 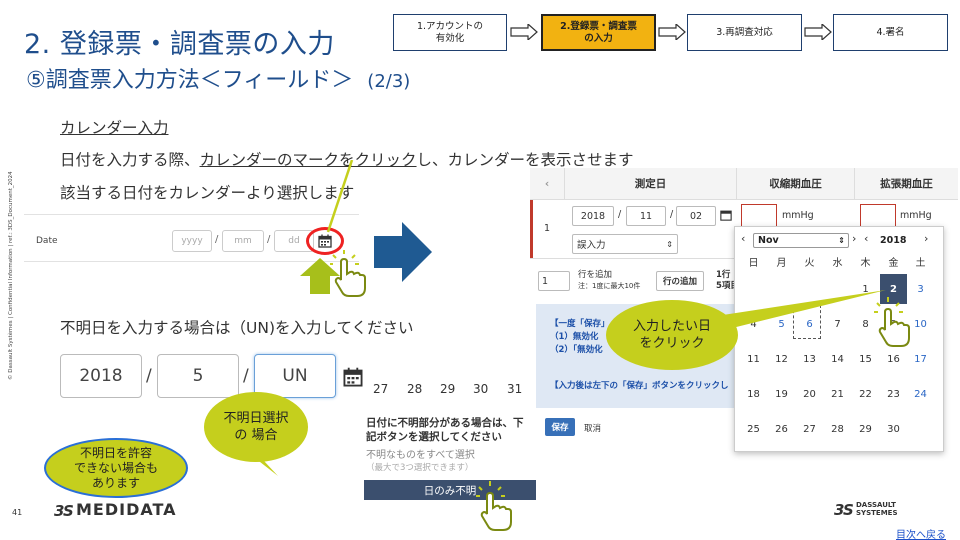 I want to click on grid-day-input: 02, so click(x=696, y=216).